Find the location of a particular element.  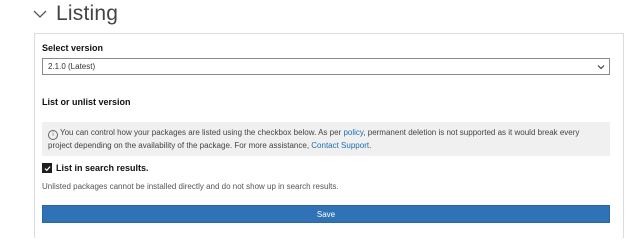

policy-link: policy is located at coordinates (353, 132).